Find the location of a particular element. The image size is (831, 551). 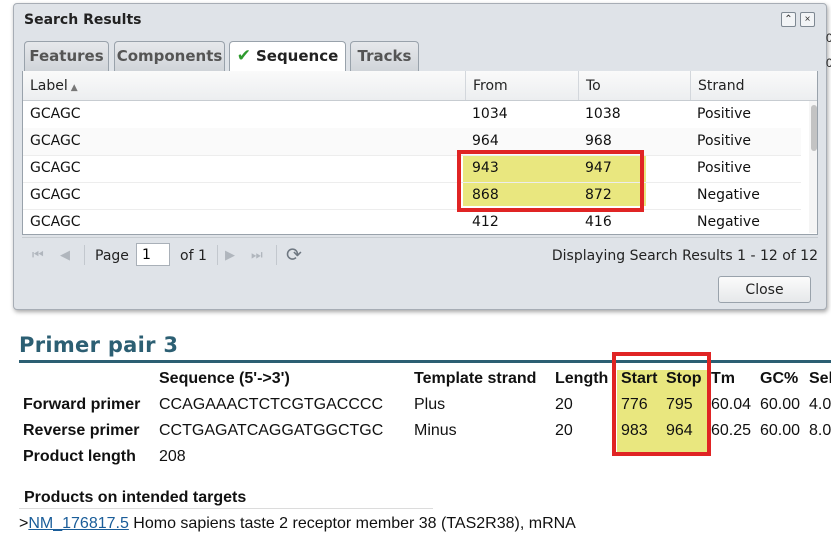

page-label: Page is located at coordinates (112, 256).